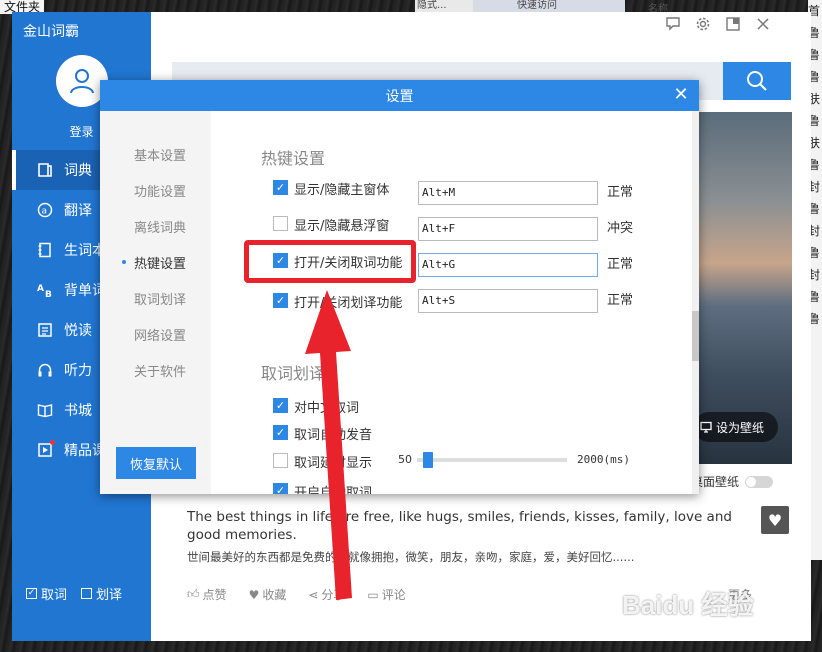 The image size is (822, 652). Describe the element at coordinates (313, 594) in the screenshot. I see `share-icon: ⋖` at that location.